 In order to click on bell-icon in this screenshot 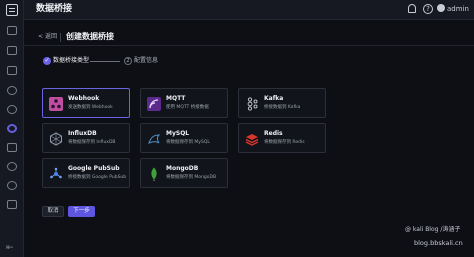, I will do `click(412, 8)`.